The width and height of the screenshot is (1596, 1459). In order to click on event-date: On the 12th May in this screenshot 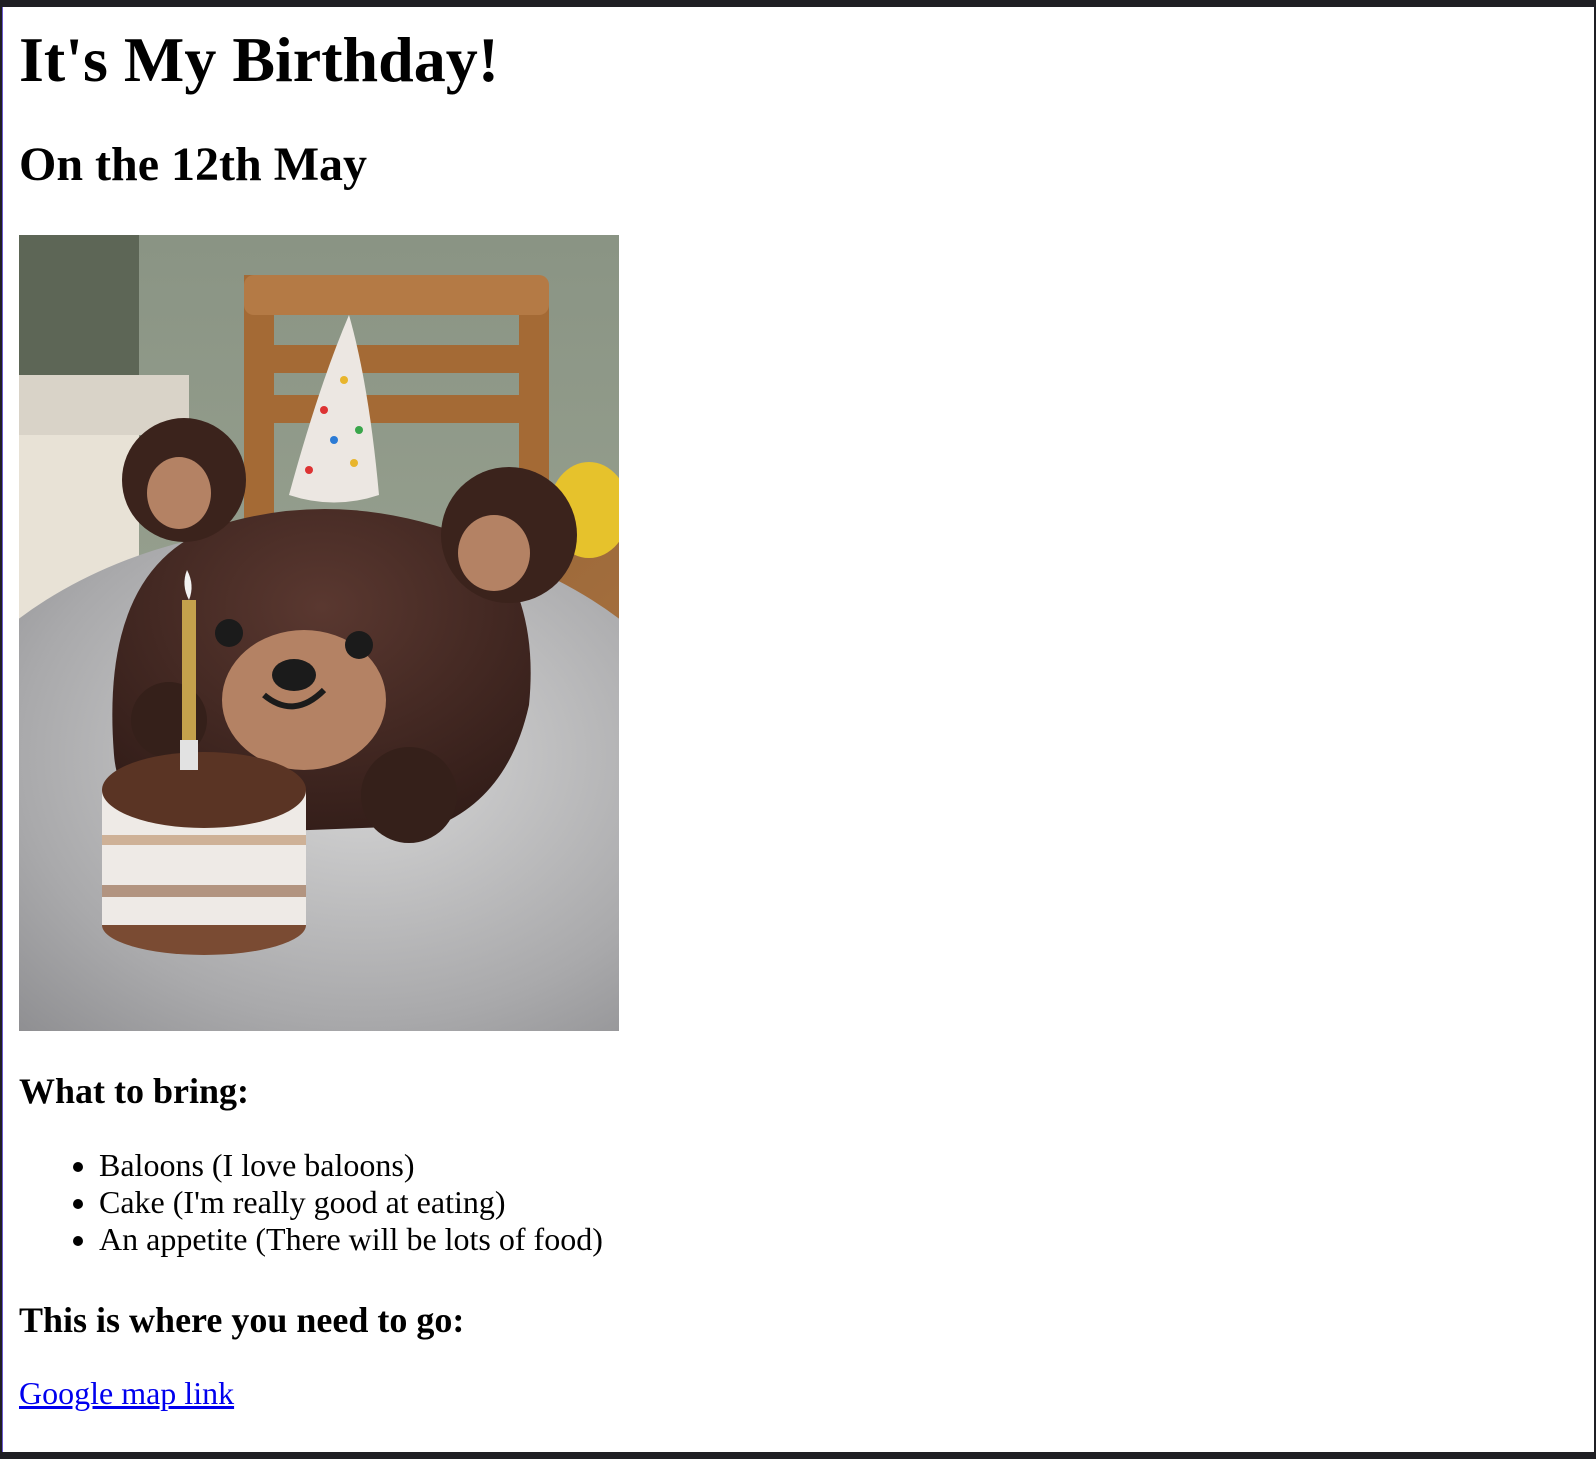, I will do `click(193, 164)`.